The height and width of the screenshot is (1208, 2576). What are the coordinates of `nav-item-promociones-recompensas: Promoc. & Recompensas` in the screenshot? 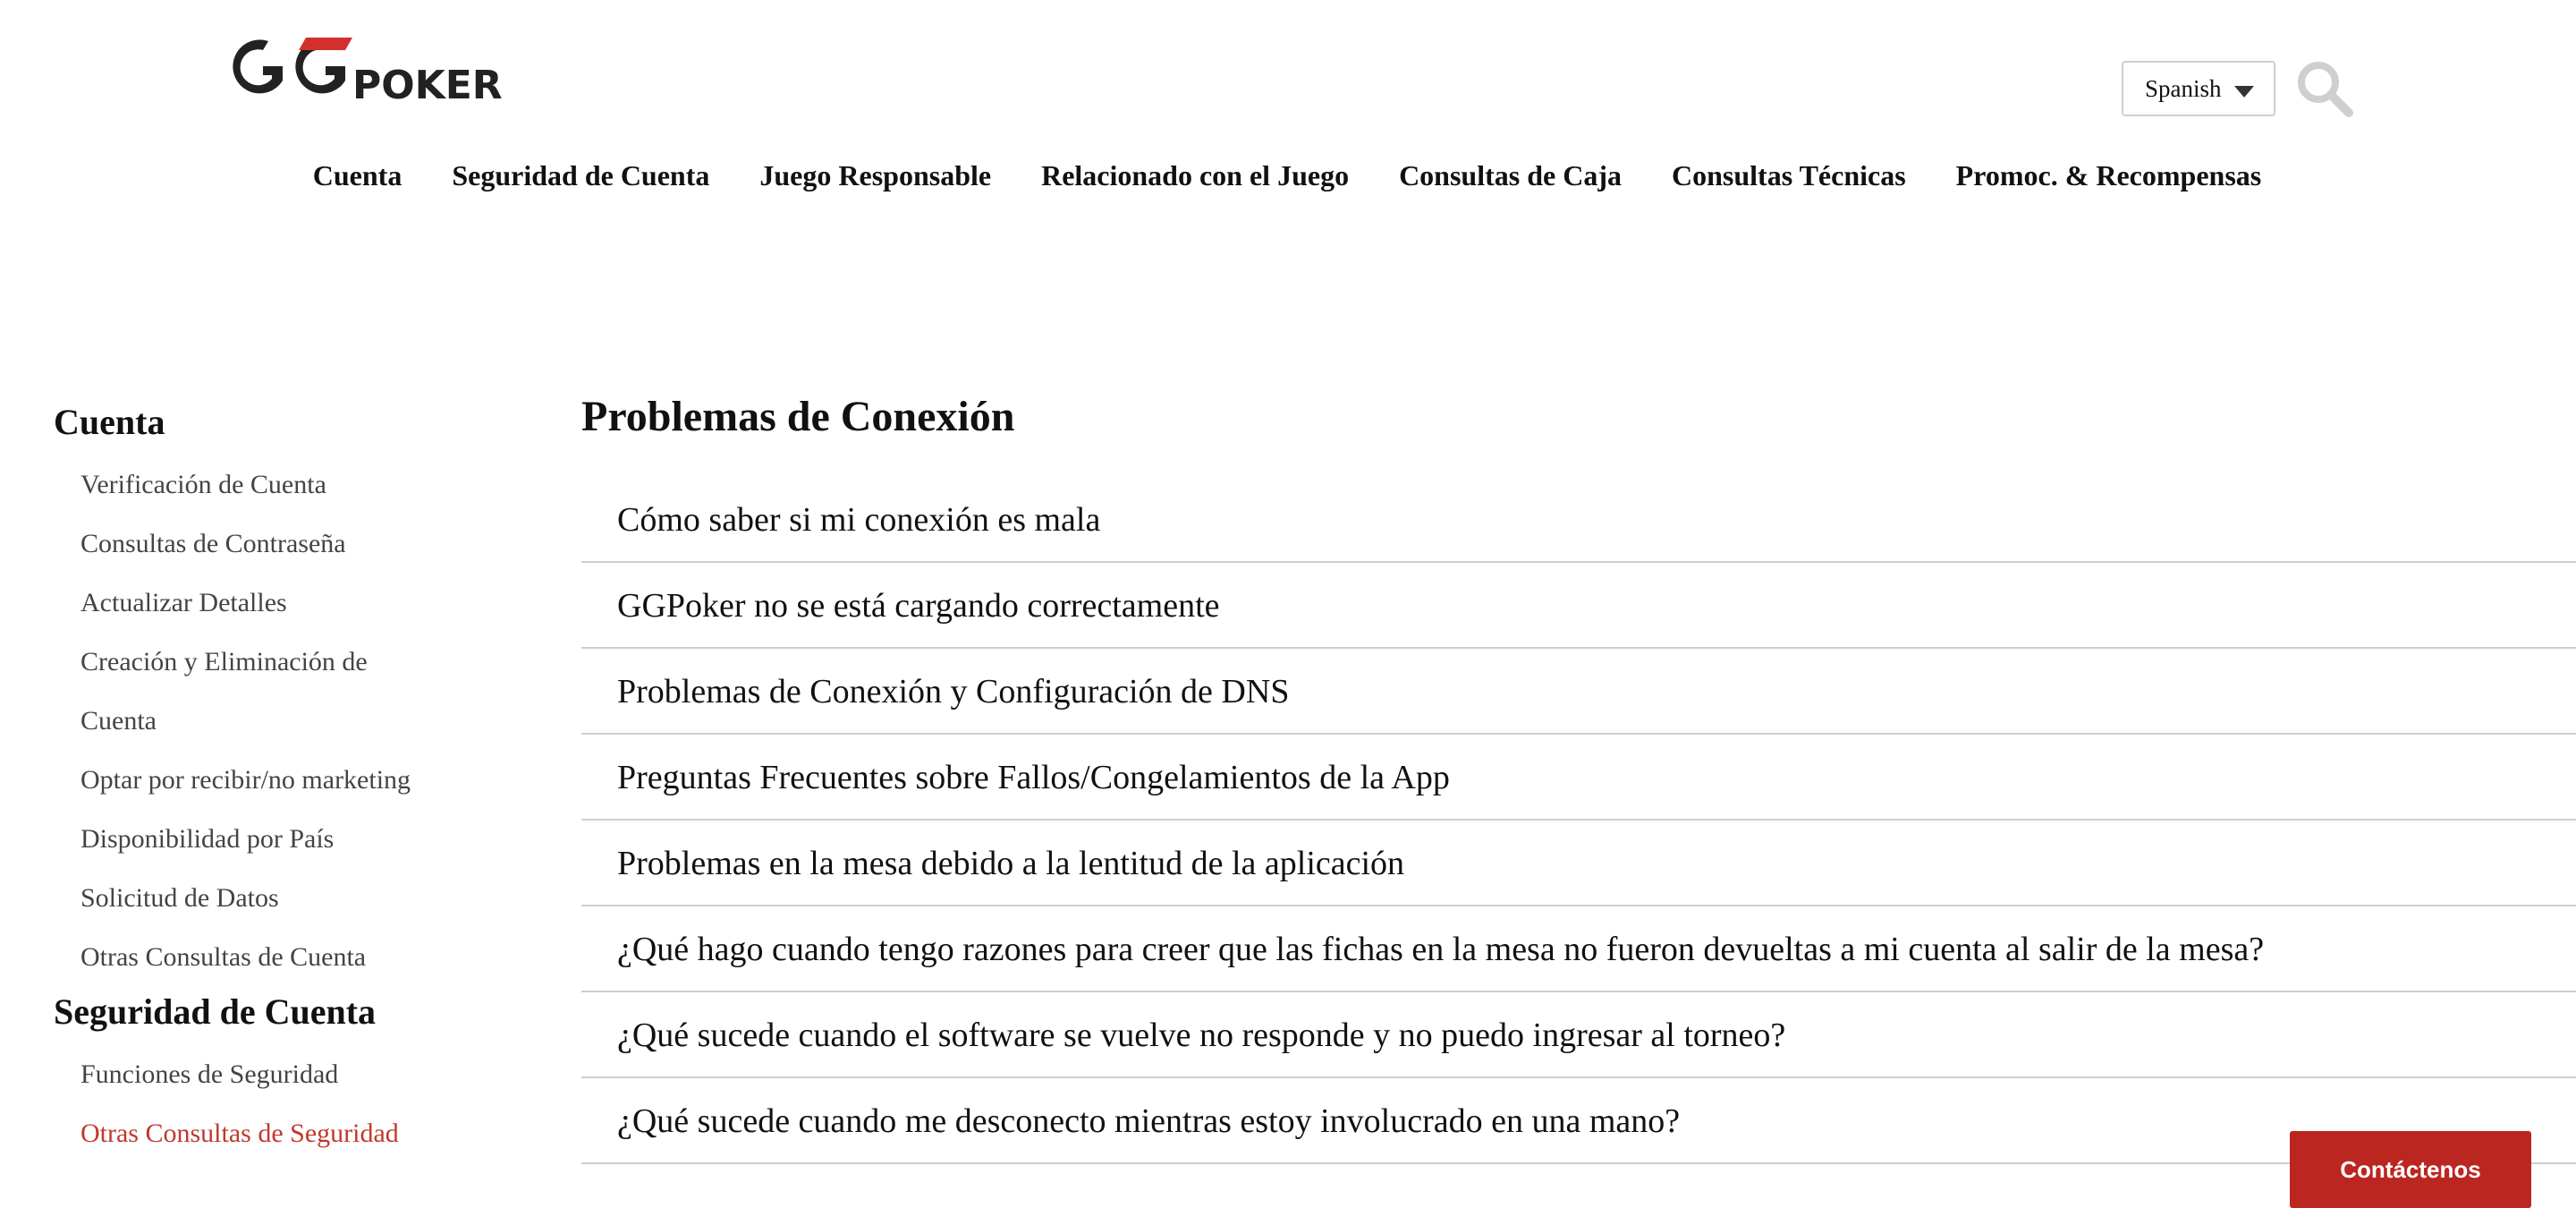 It's located at (2109, 179).